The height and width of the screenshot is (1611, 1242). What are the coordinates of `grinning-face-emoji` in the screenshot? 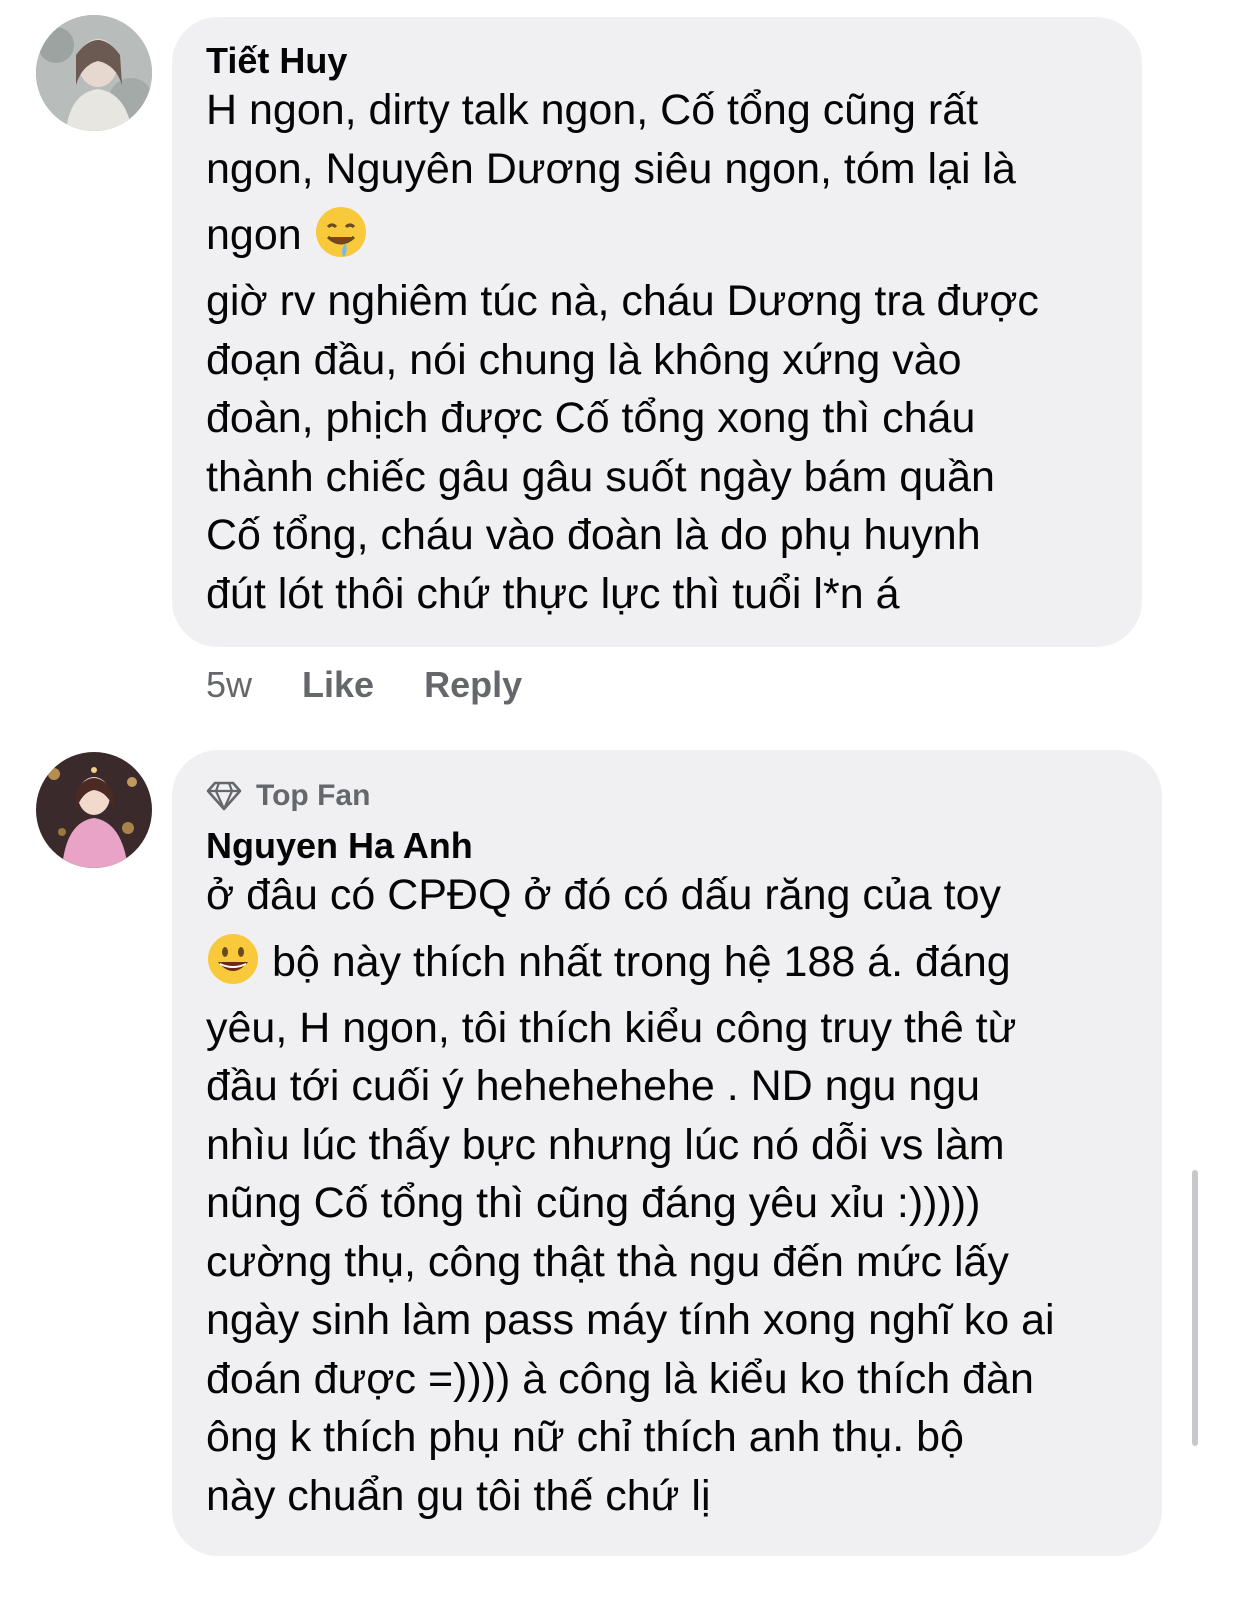 It's located at (233, 959).